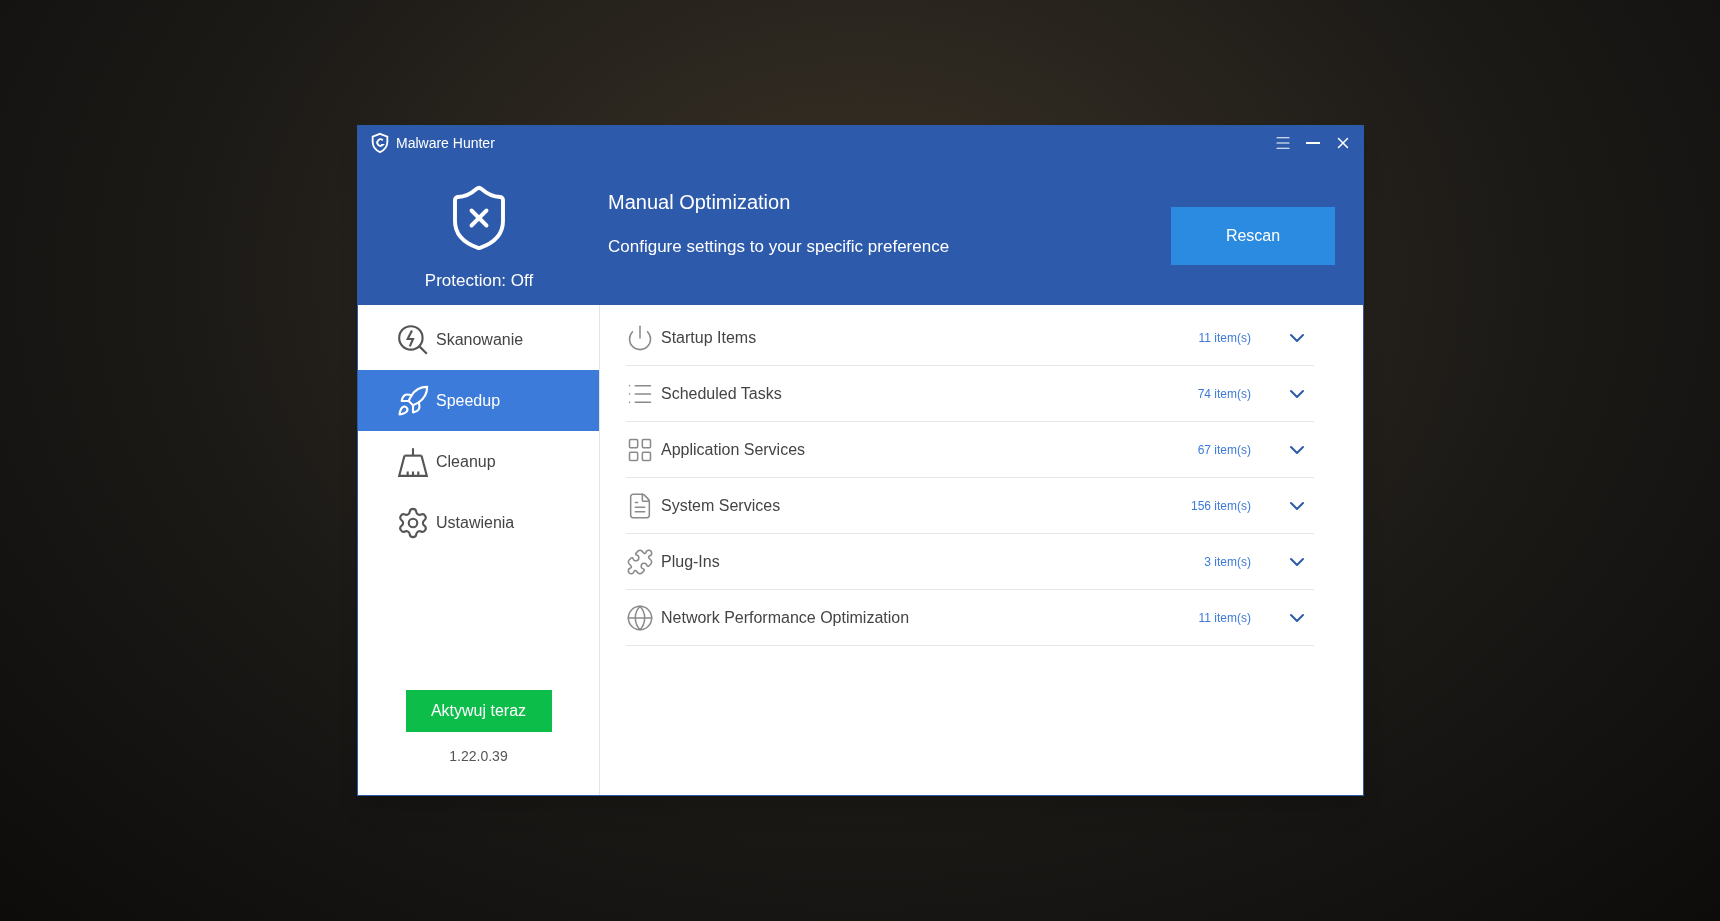 This screenshot has height=921, width=1720. I want to click on protection-status: Protection: Off, so click(479, 281).